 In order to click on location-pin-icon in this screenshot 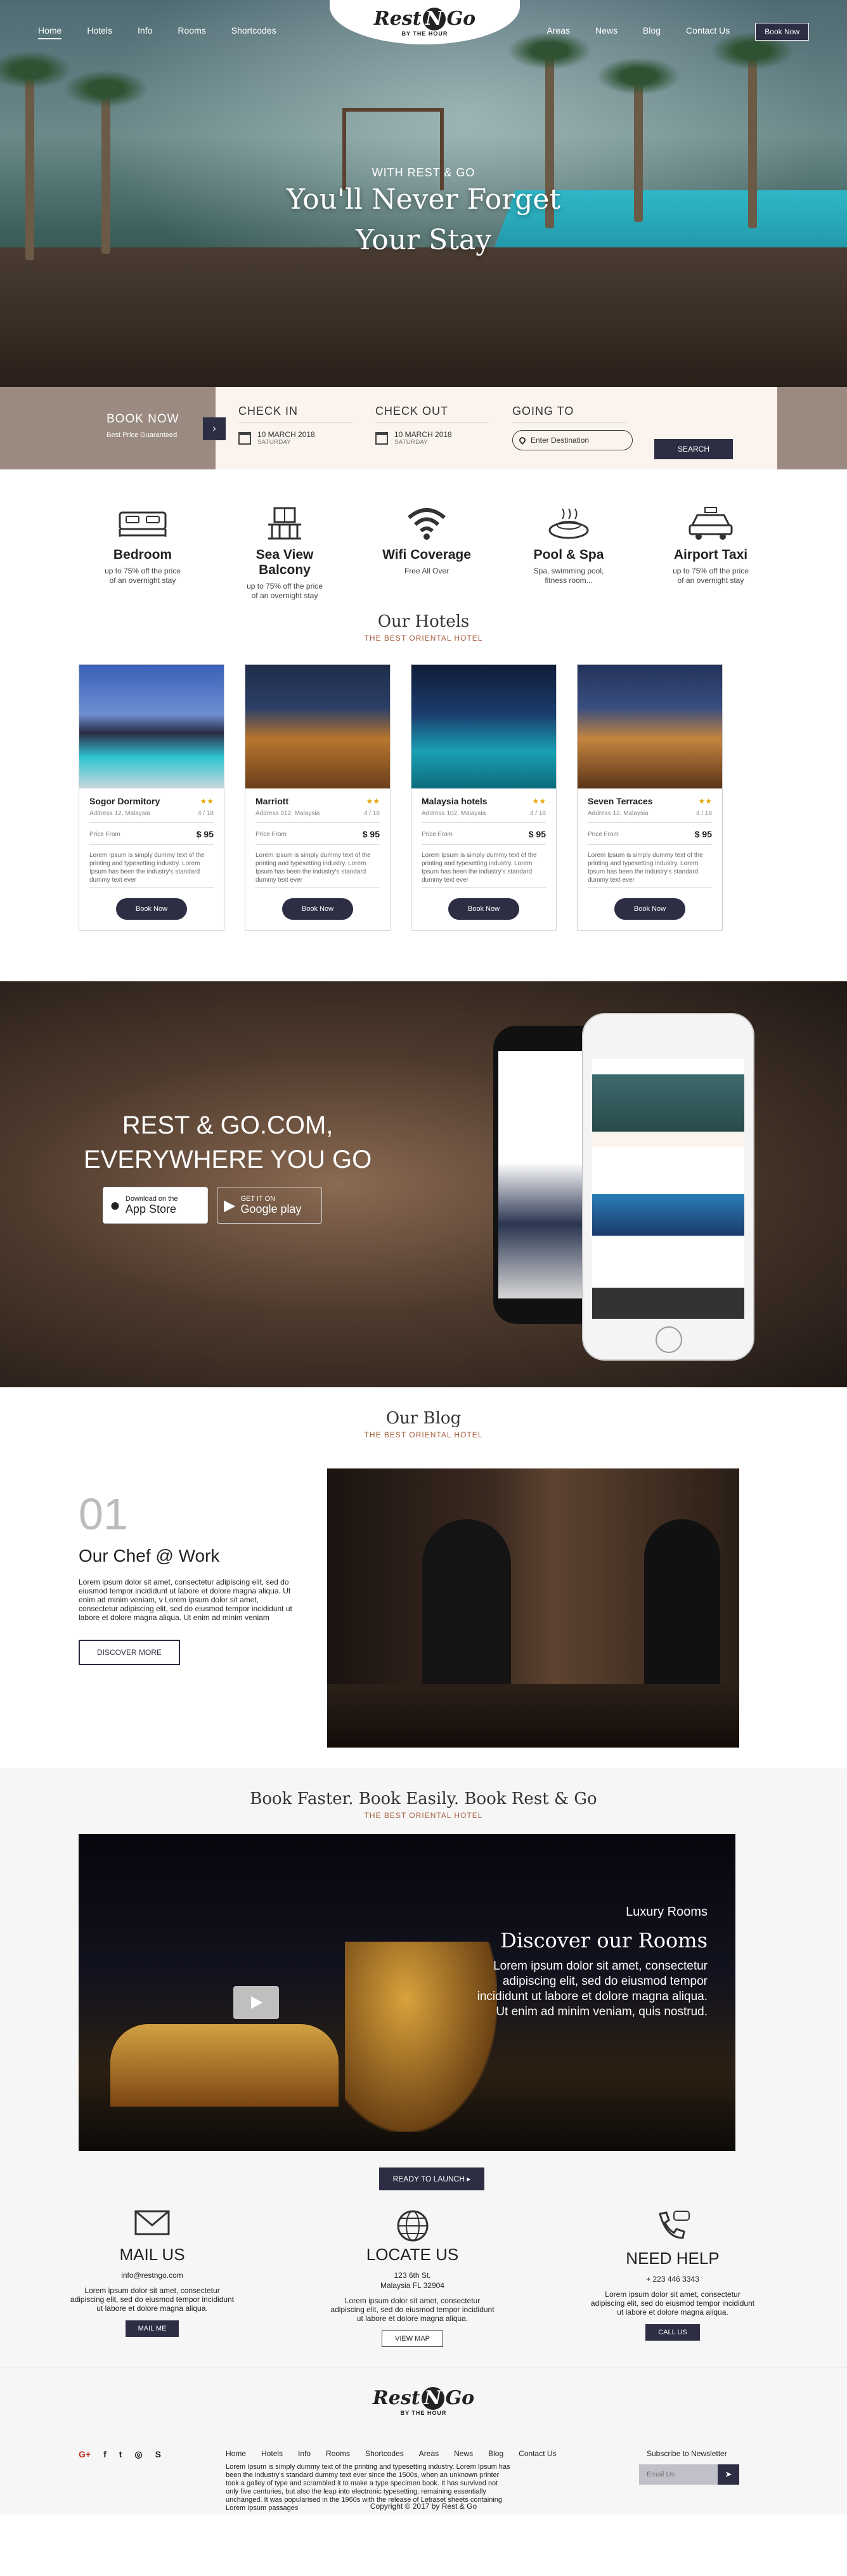, I will do `click(522, 440)`.